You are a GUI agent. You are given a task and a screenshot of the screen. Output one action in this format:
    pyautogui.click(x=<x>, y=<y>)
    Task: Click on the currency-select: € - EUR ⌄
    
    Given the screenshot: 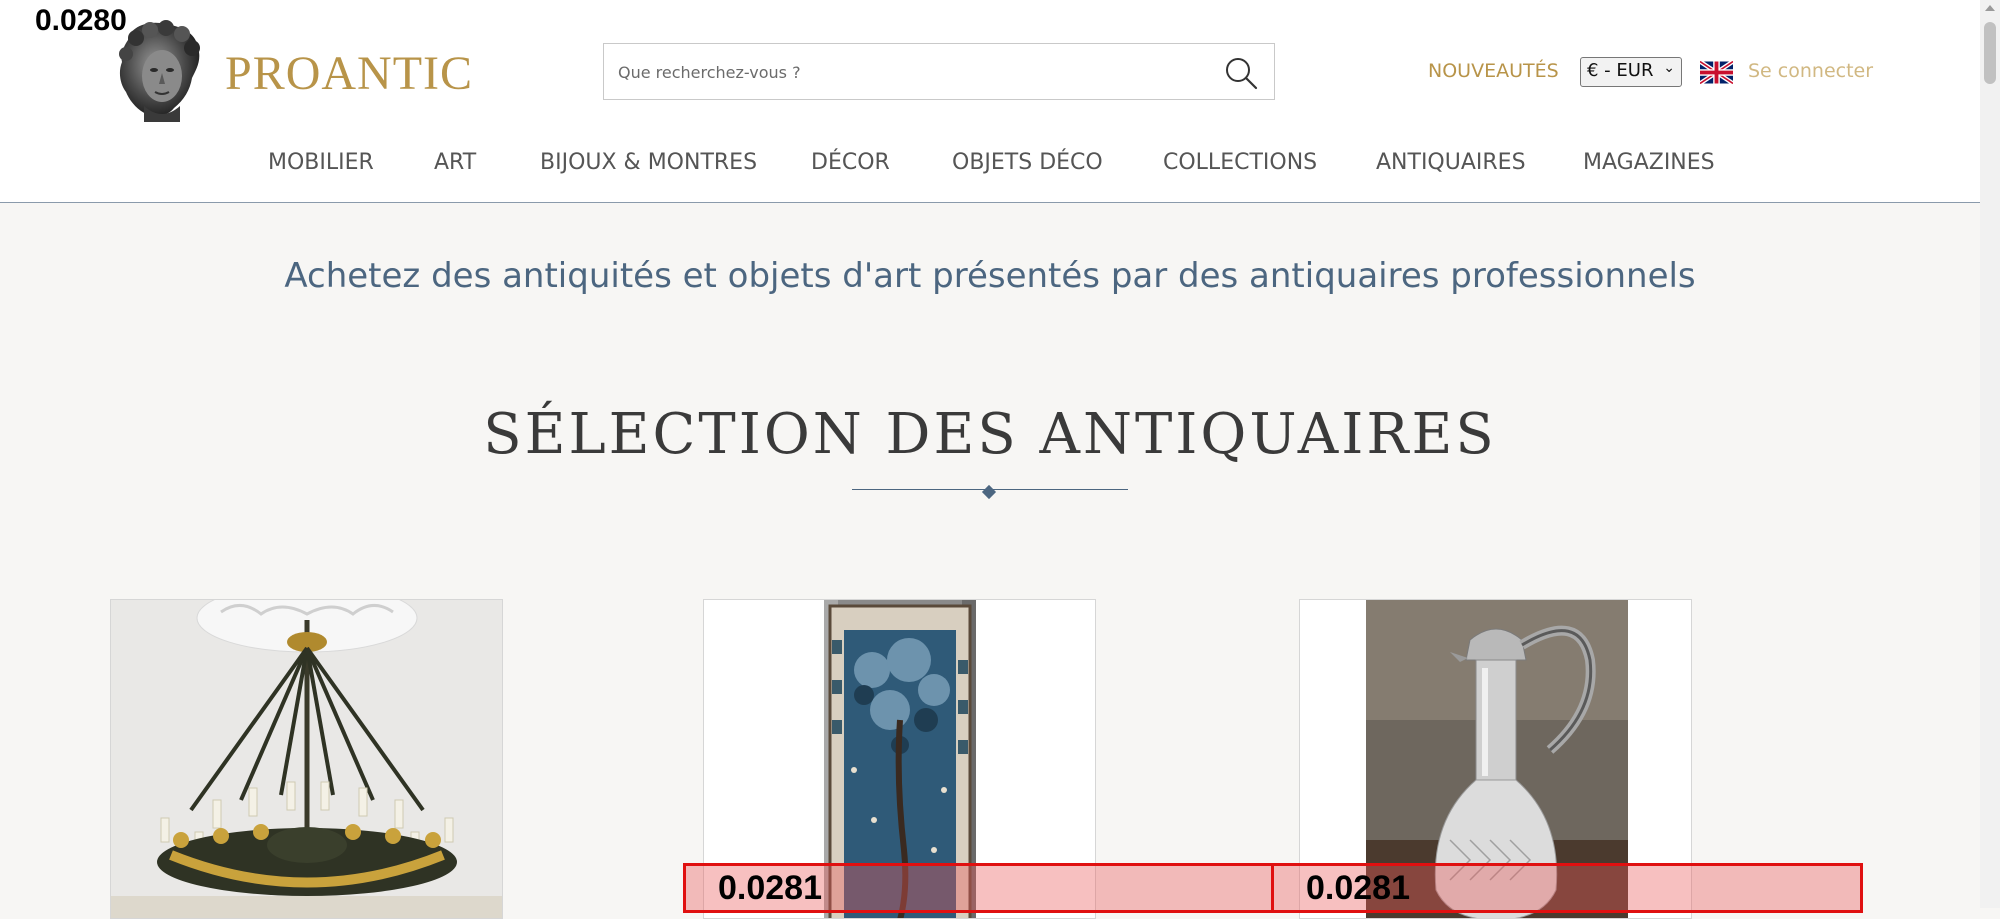 What is the action you would take?
    pyautogui.click(x=1631, y=72)
    